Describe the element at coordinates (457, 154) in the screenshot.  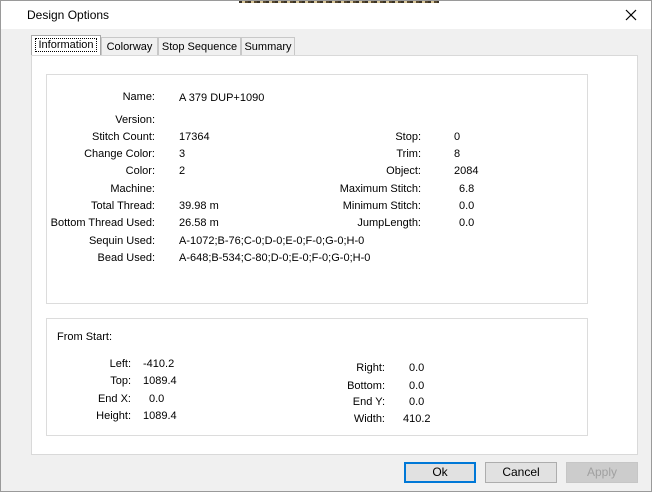
I see `trim-value: 8` at that location.